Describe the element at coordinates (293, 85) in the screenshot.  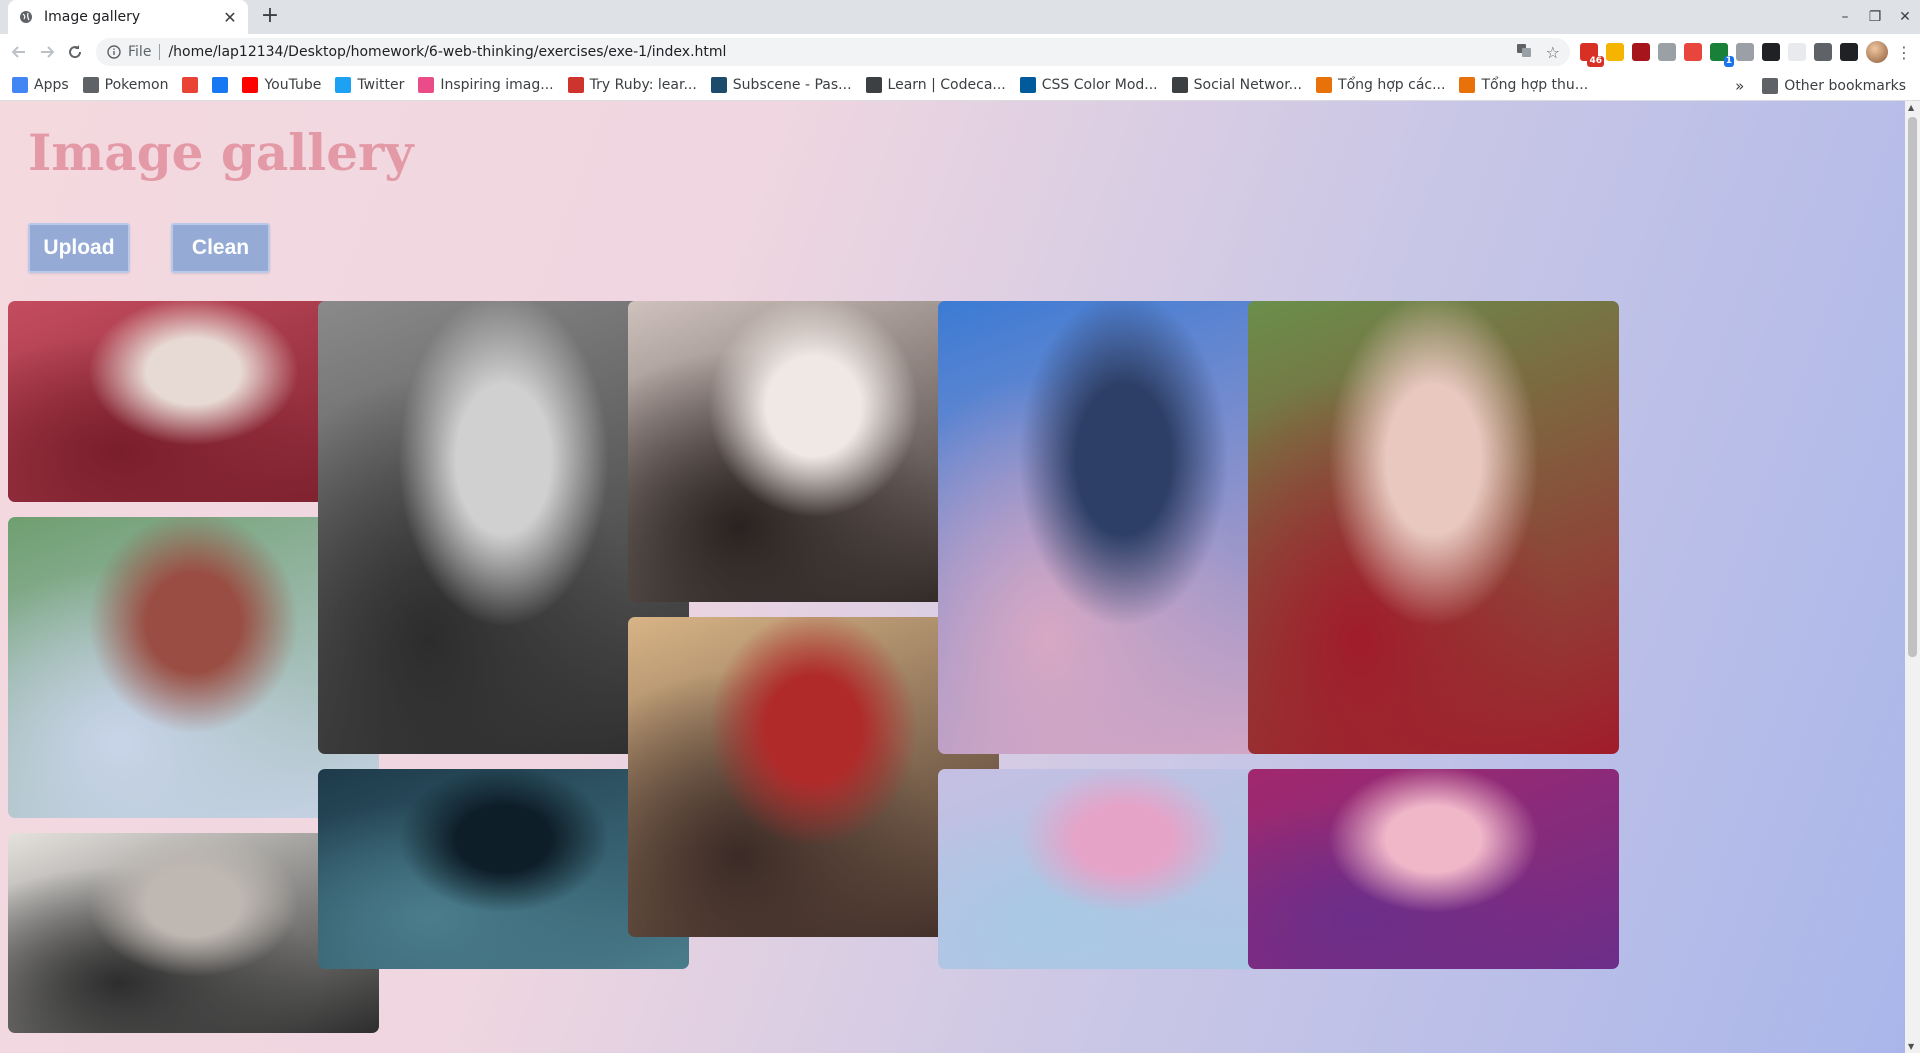
I see `bookmark-label: YouTube` at that location.